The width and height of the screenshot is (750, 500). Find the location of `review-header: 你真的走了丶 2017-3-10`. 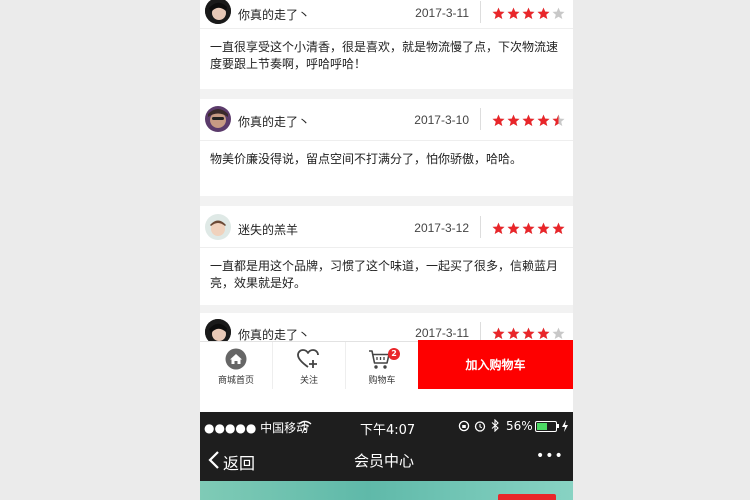

review-header: 你真的走了丶 2017-3-10 is located at coordinates (386, 120).